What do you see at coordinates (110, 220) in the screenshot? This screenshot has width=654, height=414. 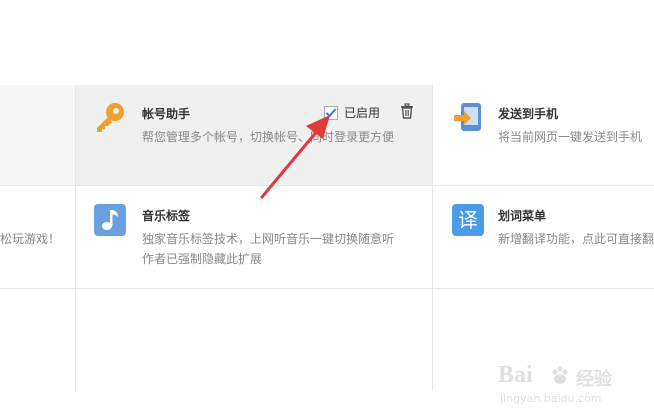 I see `music-note-icon` at bounding box center [110, 220].